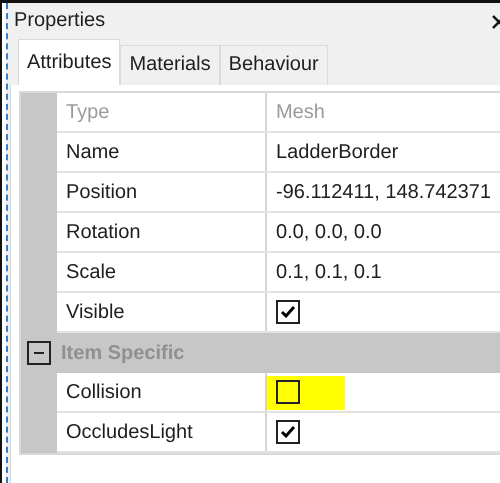 The width and height of the screenshot is (500, 483). Describe the element at coordinates (162, 232) in the screenshot. I see `property-name: Rotation` at that location.